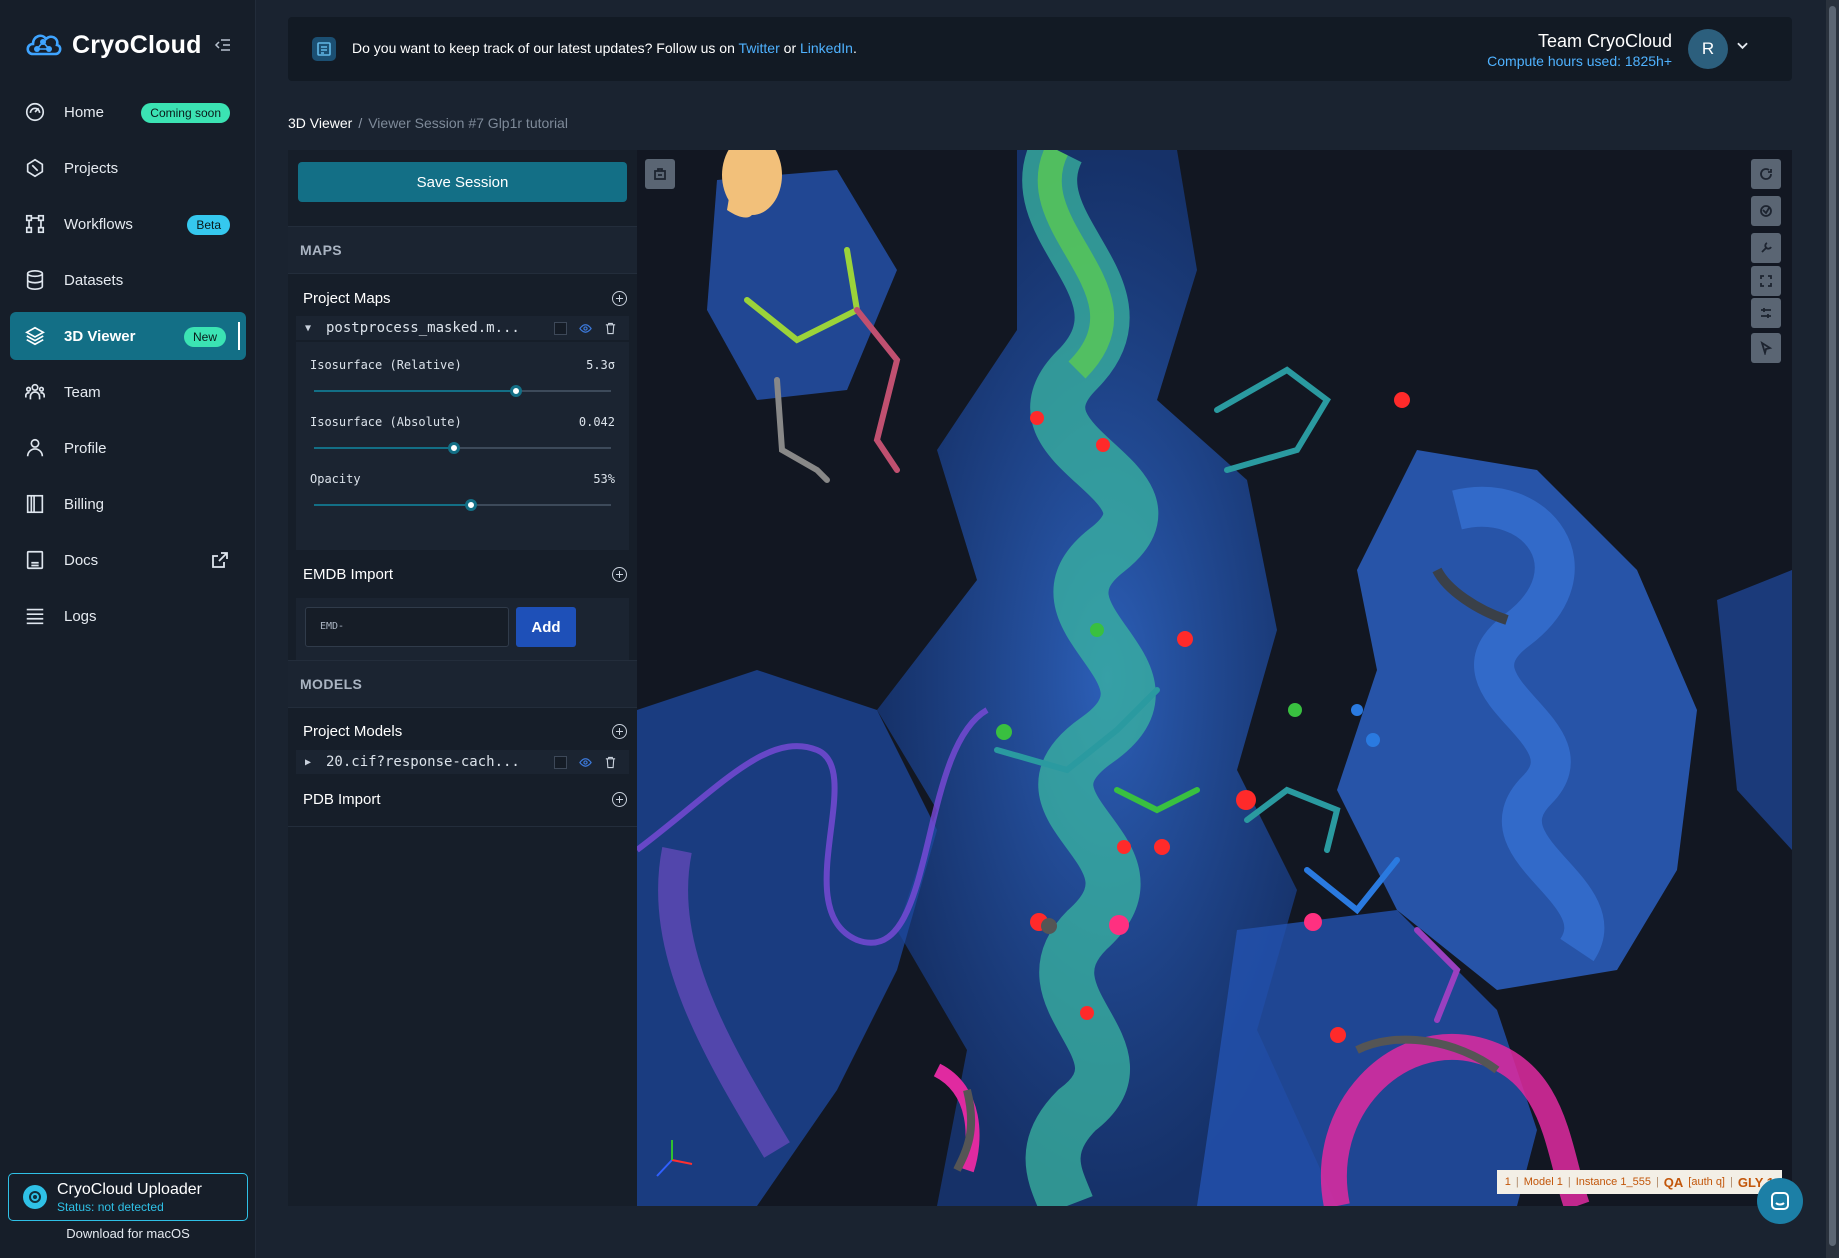  I want to click on projects-icon, so click(35, 168).